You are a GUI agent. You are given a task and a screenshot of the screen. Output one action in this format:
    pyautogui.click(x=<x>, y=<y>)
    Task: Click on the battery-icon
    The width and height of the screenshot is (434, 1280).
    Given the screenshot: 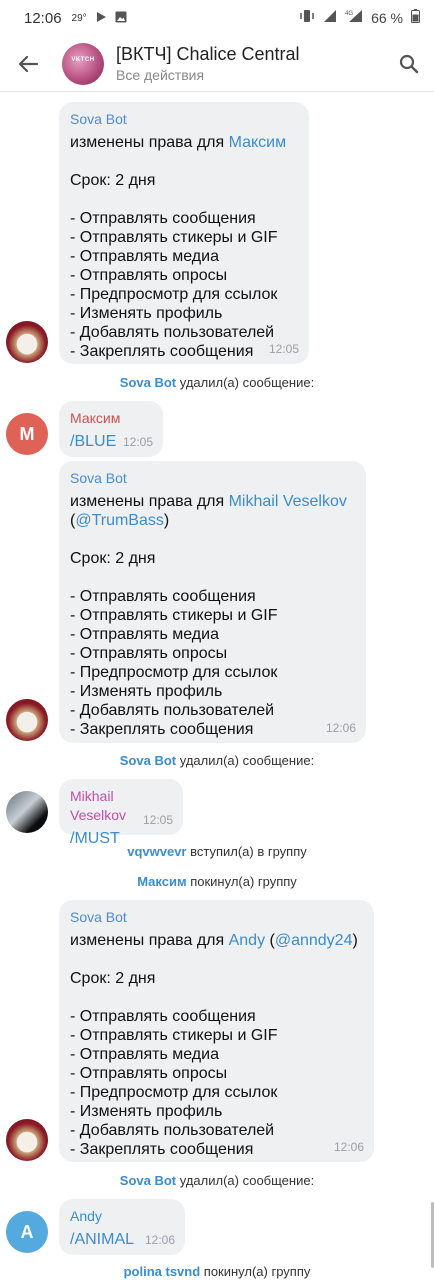 What is the action you would take?
    pyautogui.click(x=415, y=18)
    